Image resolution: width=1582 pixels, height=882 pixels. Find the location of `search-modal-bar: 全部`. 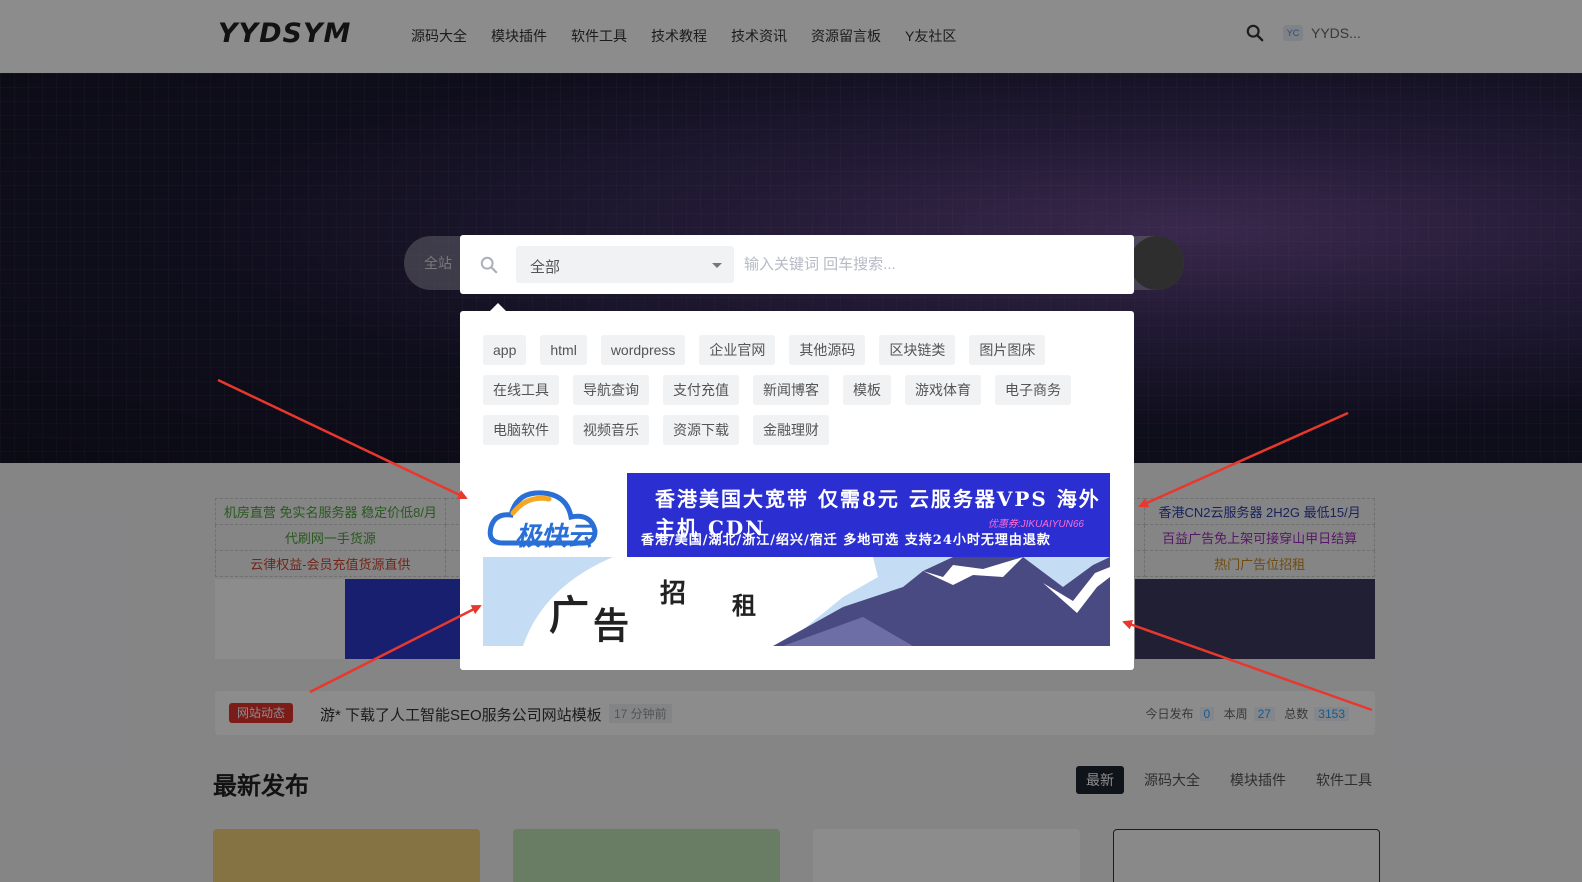

search-modal-bar: 全部 is located at coordinates (797, 264).